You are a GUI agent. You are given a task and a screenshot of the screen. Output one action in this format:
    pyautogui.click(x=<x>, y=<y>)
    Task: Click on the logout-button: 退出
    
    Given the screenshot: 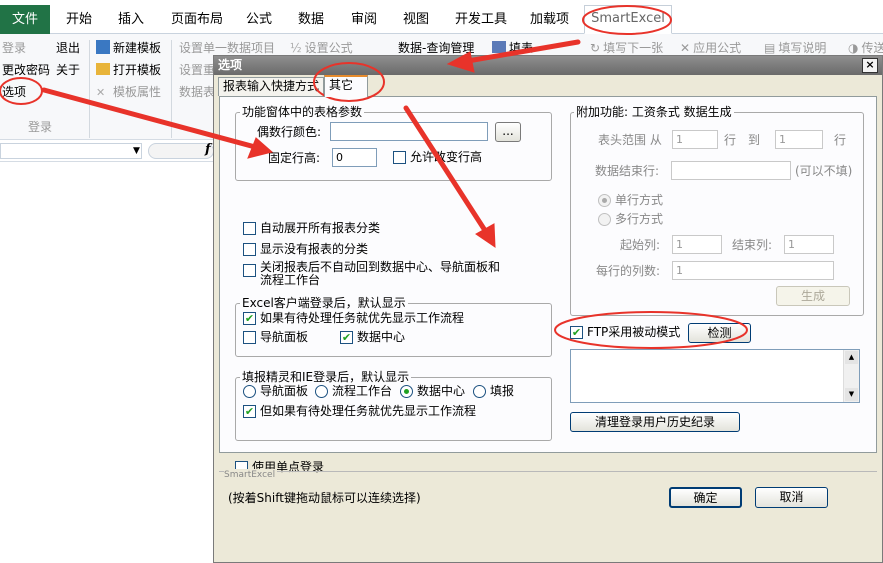 What is the action you would take?
    pyautogui.click(x=68, y=48)
    